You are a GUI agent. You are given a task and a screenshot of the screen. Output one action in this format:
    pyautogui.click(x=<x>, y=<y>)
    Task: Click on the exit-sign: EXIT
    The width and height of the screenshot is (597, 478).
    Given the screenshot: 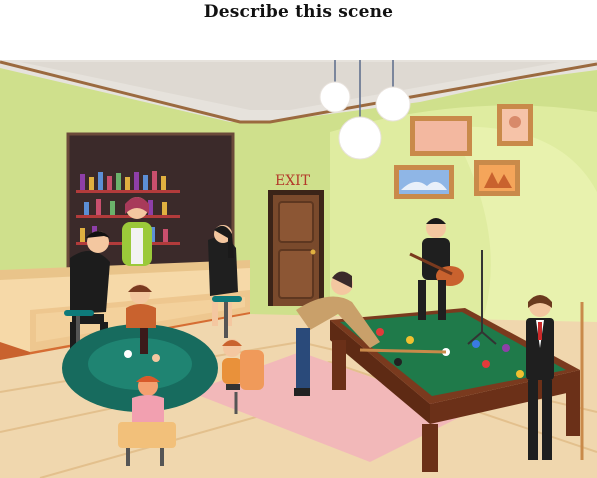 What is the action you would take?
    pyautogui.click(x=293, y=181)
    